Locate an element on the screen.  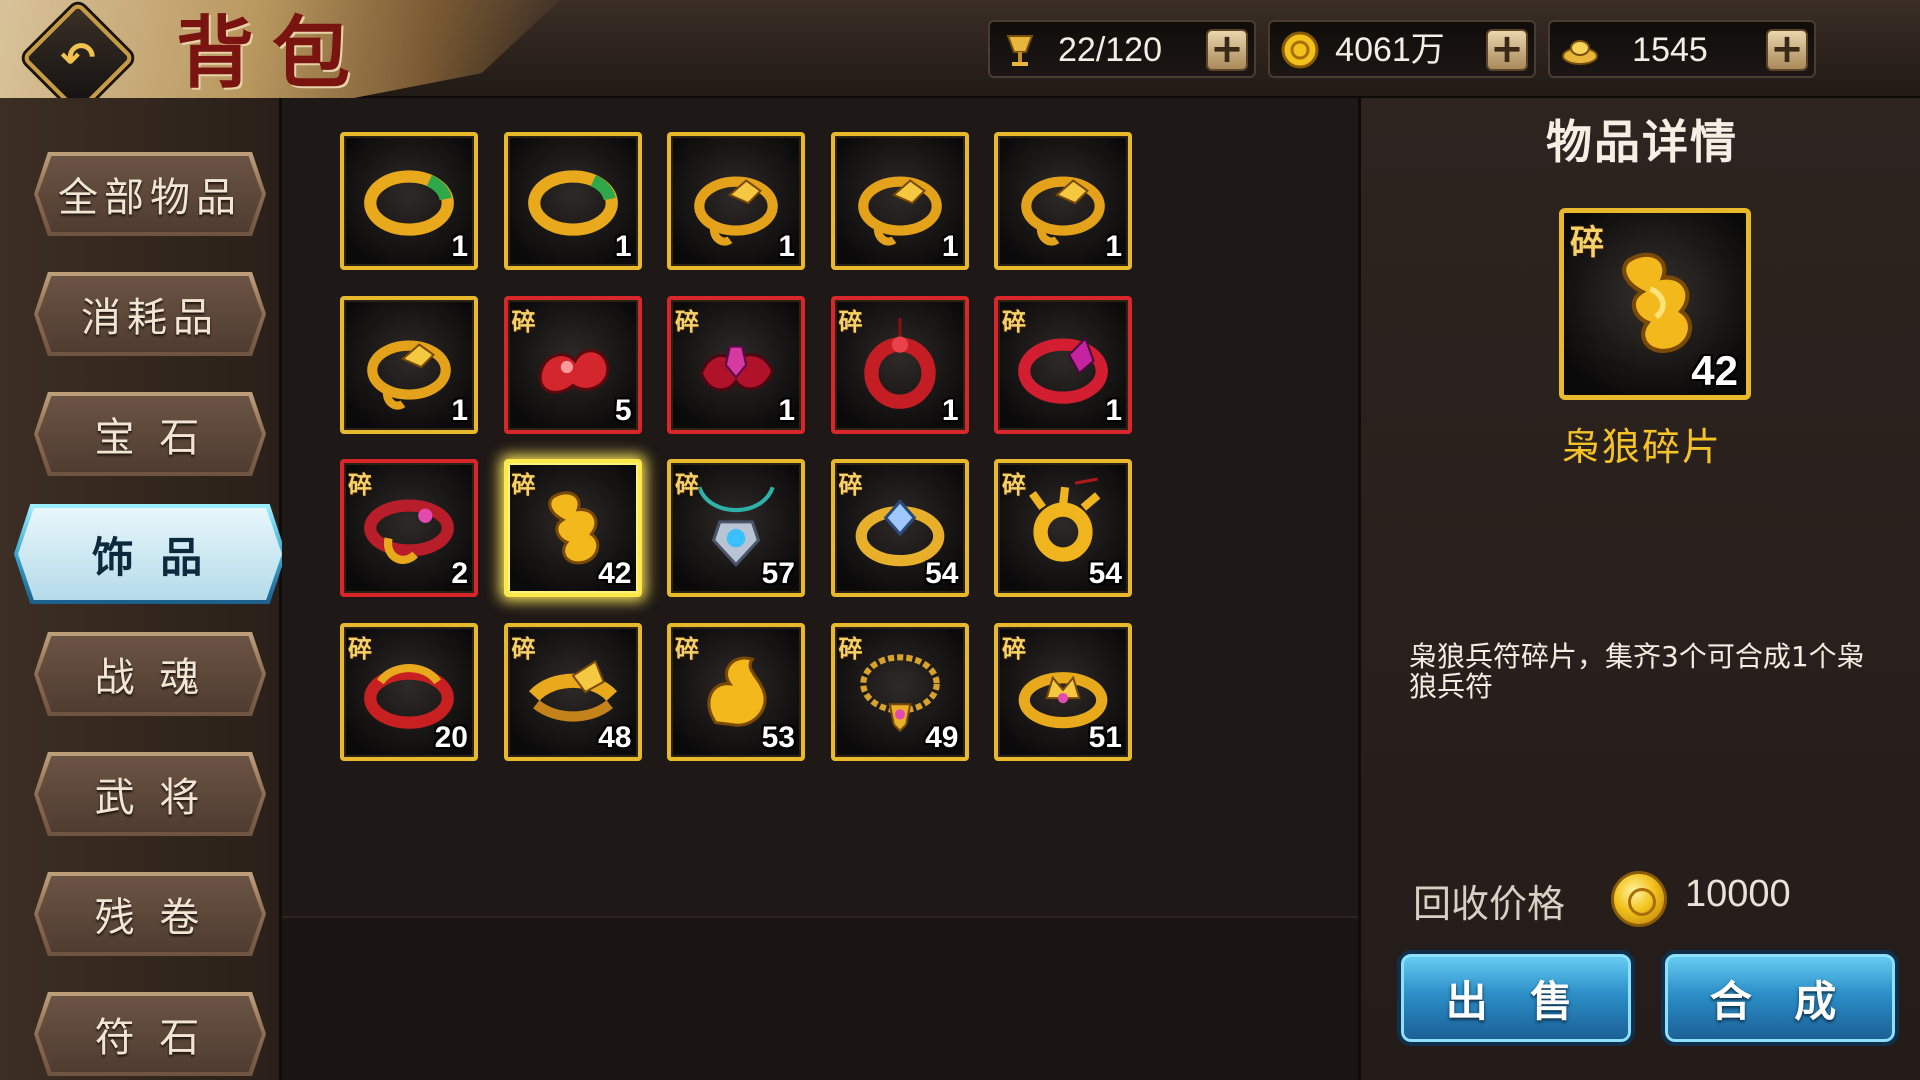
item-slot: 碎5 is located at coordinates (572, 364).